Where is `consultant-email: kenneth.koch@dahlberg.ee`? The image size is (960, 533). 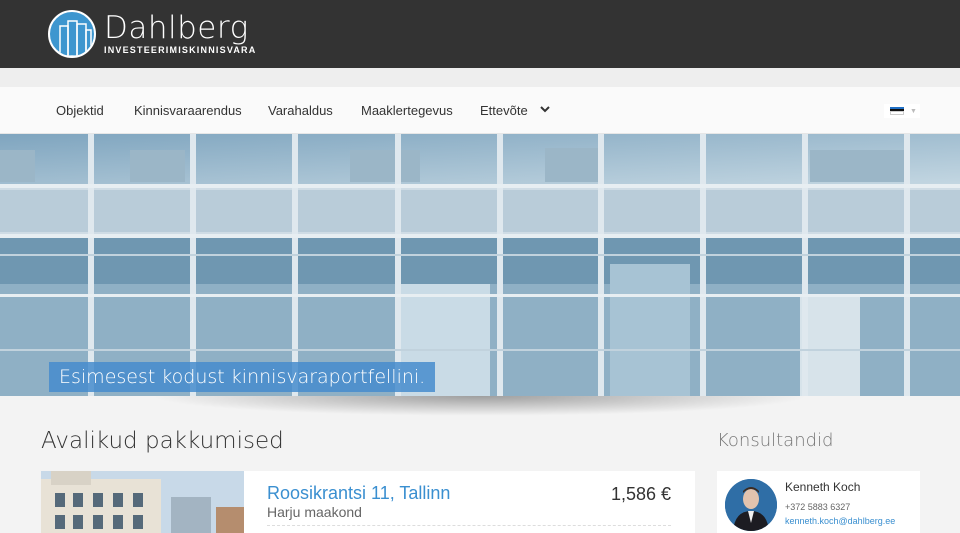 consultant-email: kenneth.koch@dahlberg.ee is located at coordinates (840, 521).